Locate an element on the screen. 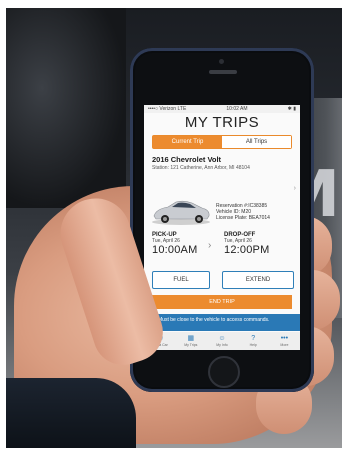 This screenshot has height=455, width=347. tab-current-trip: Current Trip is located at coordinates (187, 142).